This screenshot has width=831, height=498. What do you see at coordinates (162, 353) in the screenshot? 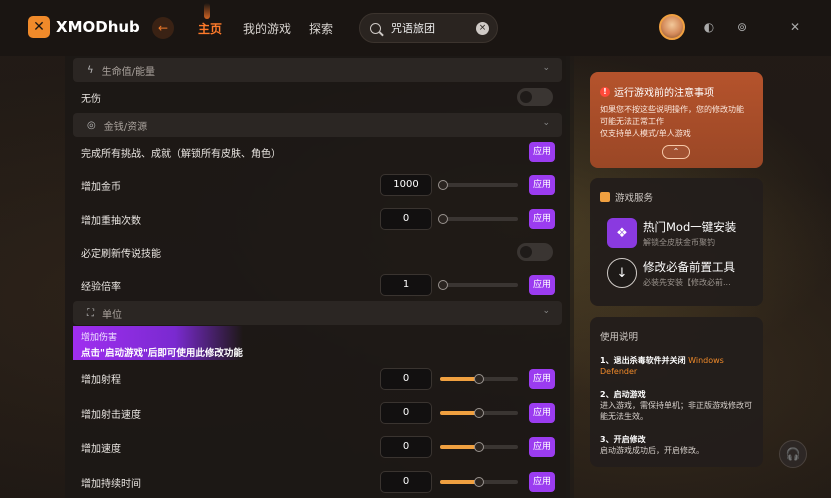
I see `banner-hint: 点击"启动游戏"后即可使用此修改功能` at bounding box center [162, 353].